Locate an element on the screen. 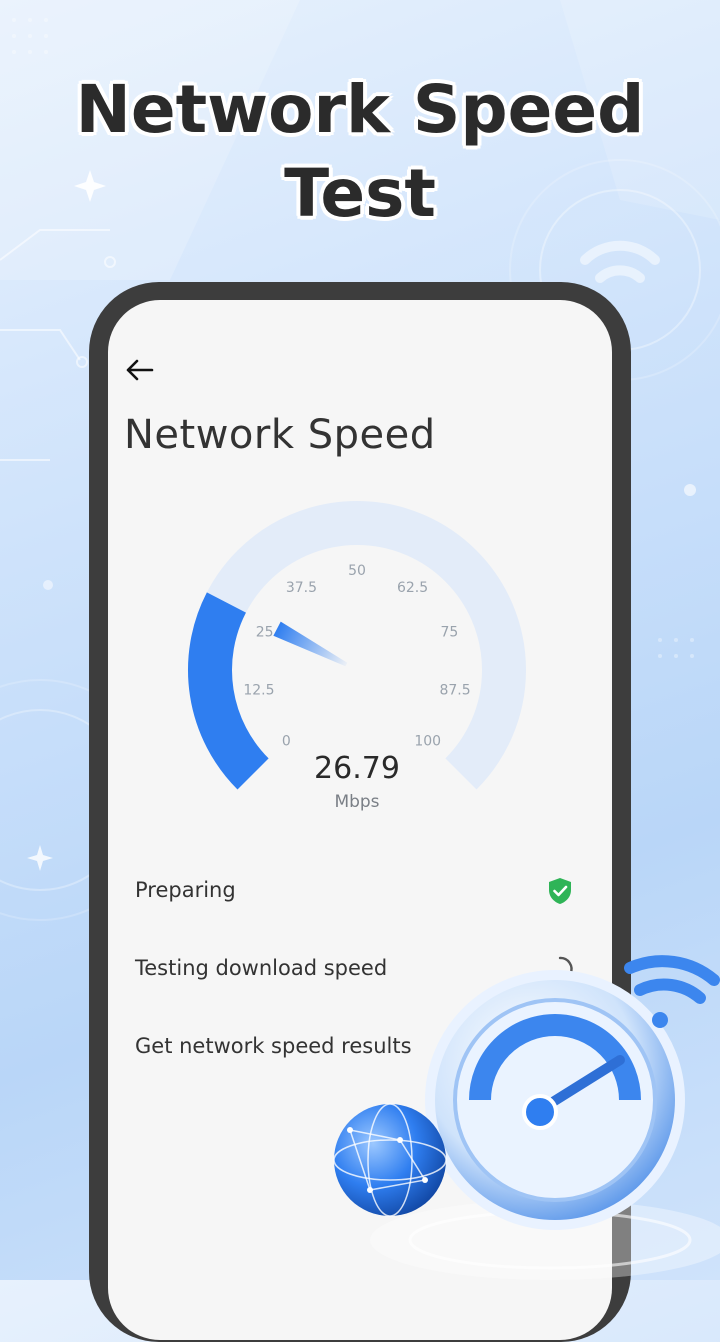  step-preparing: Preparing is located at coordinates (355, 890).